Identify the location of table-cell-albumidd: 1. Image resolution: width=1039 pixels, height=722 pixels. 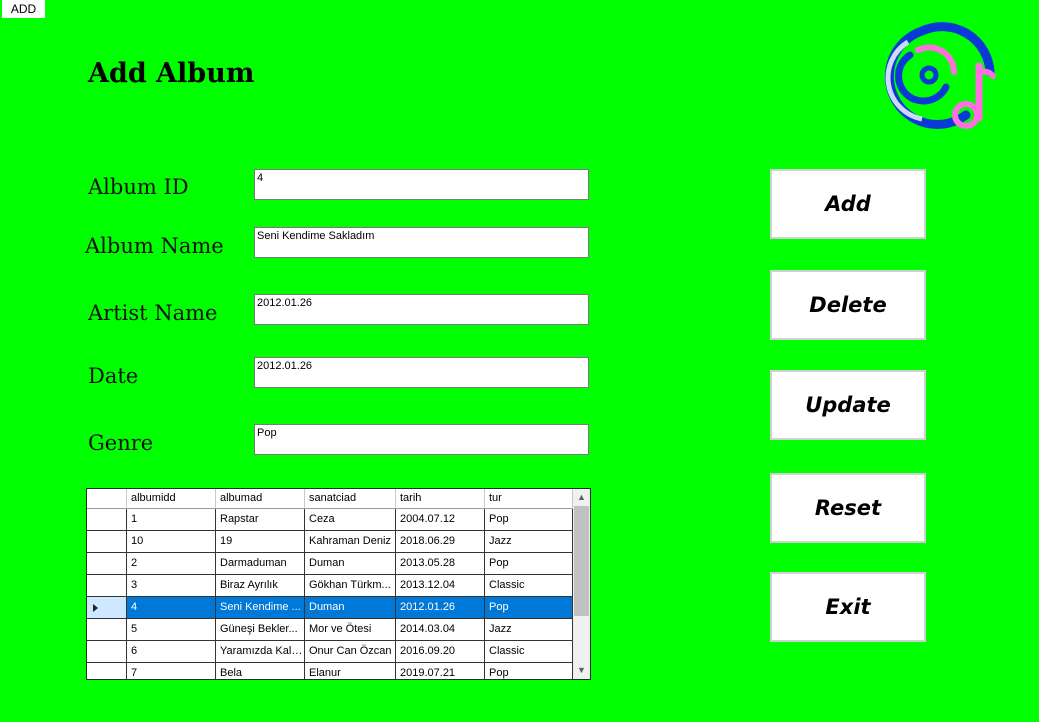
(171, 520).